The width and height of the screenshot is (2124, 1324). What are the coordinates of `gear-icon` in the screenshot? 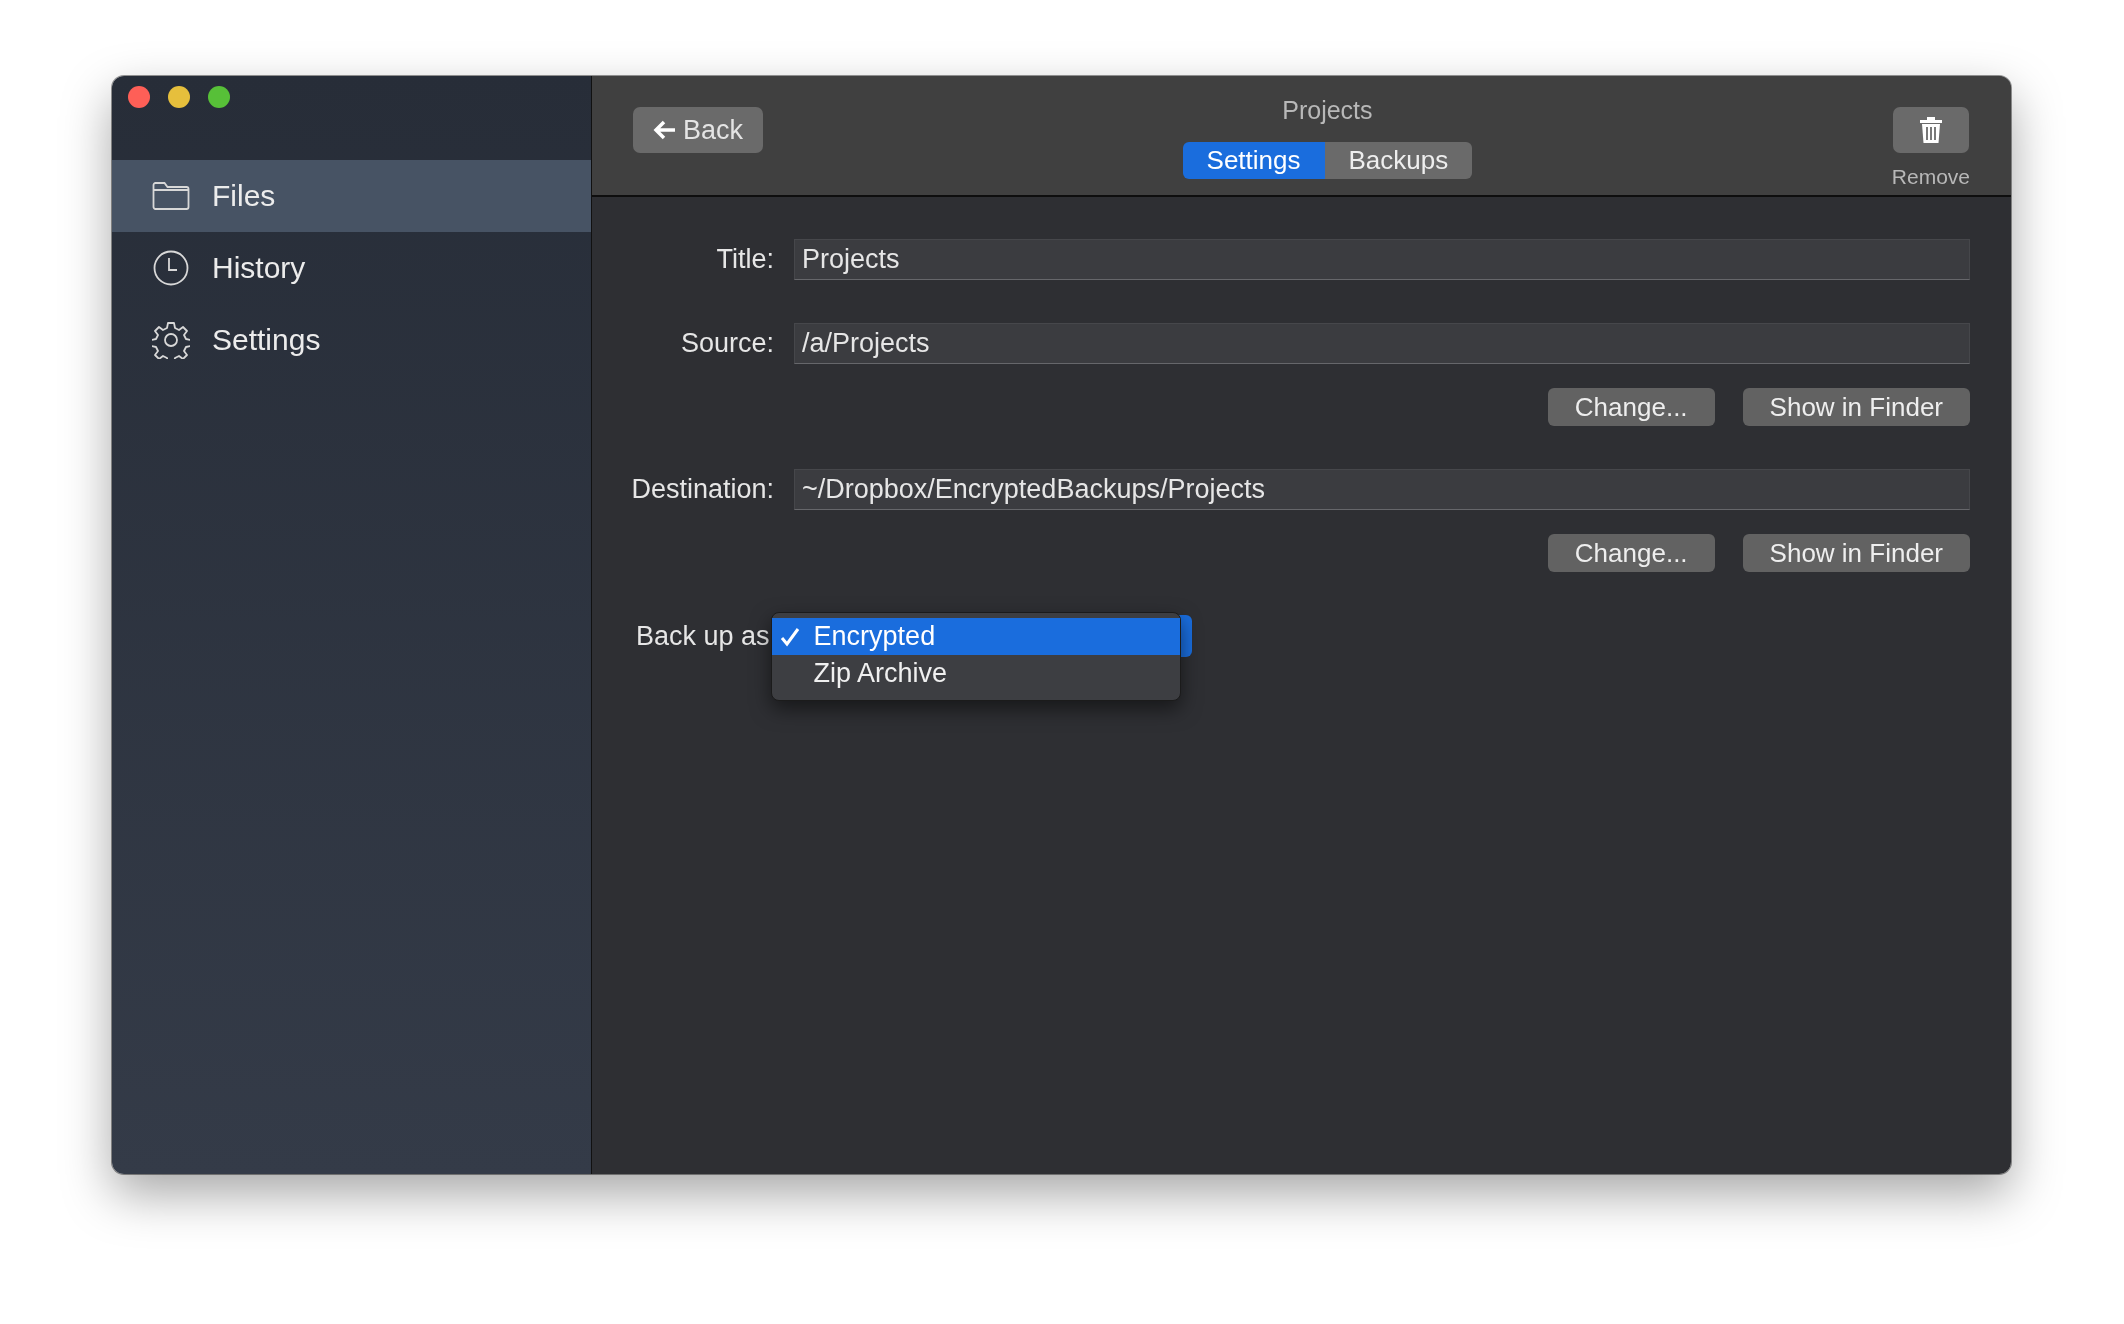 It's located at (171, 340).